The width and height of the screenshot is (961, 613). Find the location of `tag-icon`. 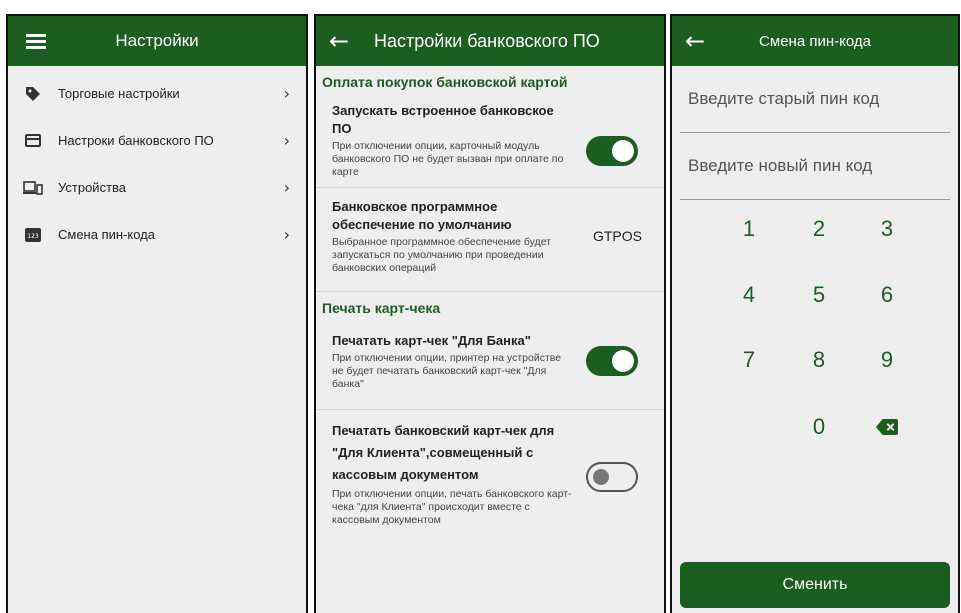

tag-icon is located at coordinates (33, 94).